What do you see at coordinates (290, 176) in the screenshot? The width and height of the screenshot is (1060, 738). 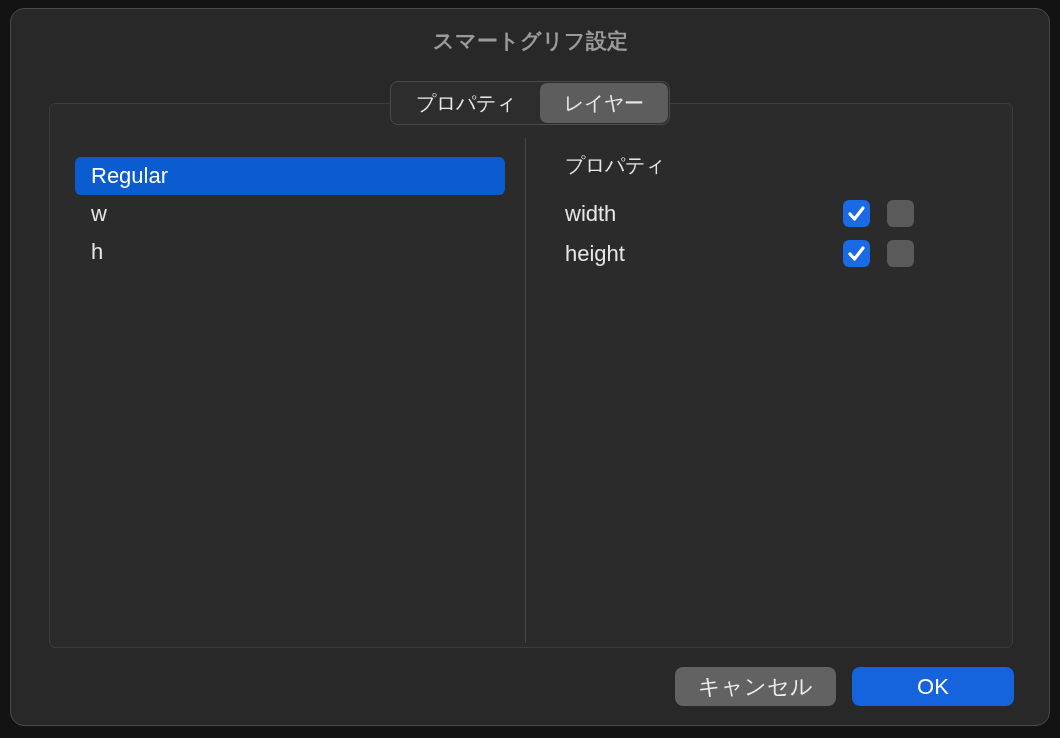 I see `layer-item: Regular` at bounding box center [290, 176].